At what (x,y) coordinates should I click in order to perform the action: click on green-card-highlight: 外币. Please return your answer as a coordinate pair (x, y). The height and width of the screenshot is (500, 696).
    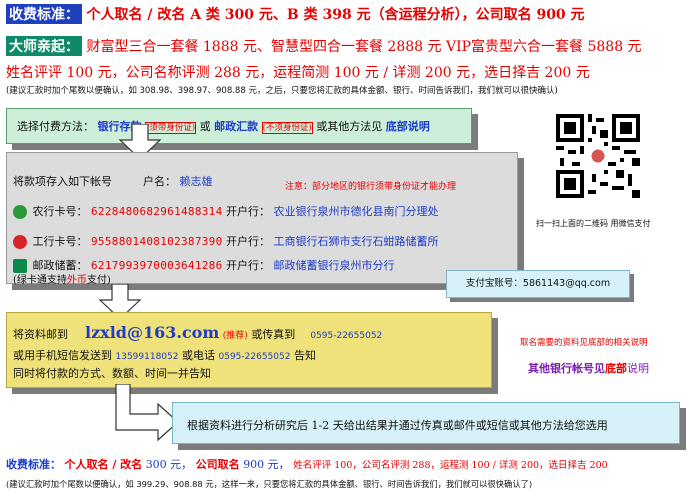
    Looking at the image, I should click on (76, 280).